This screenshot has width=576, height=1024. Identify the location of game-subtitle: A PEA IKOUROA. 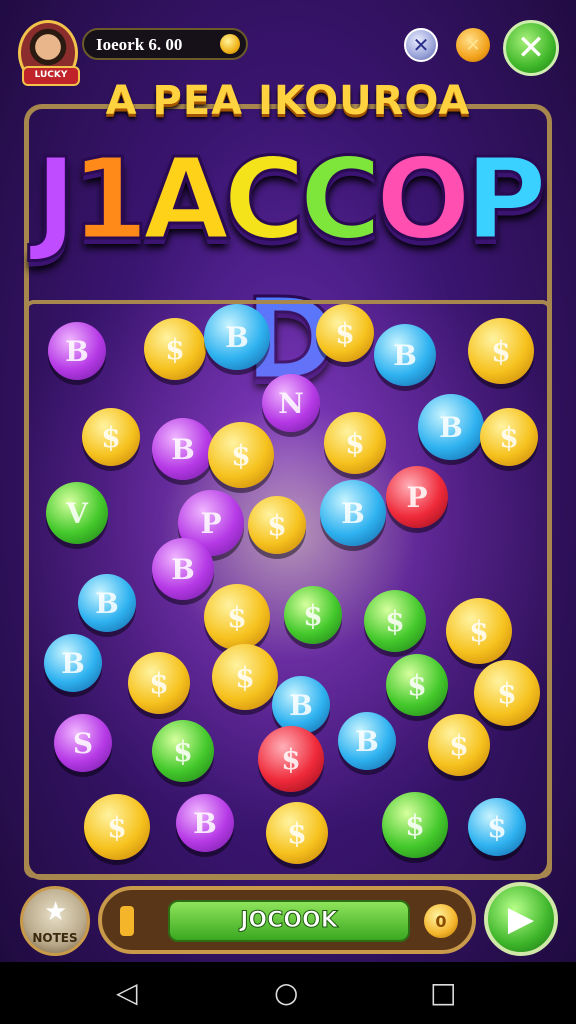
(288, 101).